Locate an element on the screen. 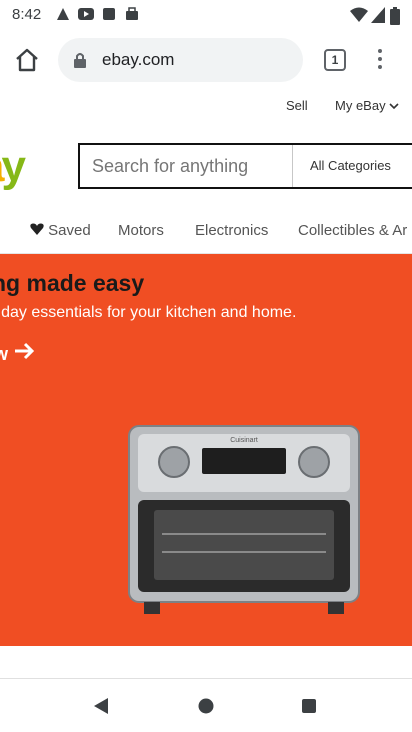 This screenshot has width=412, height=732. status-bar: 8:42 is located at coordinates (206, 16).